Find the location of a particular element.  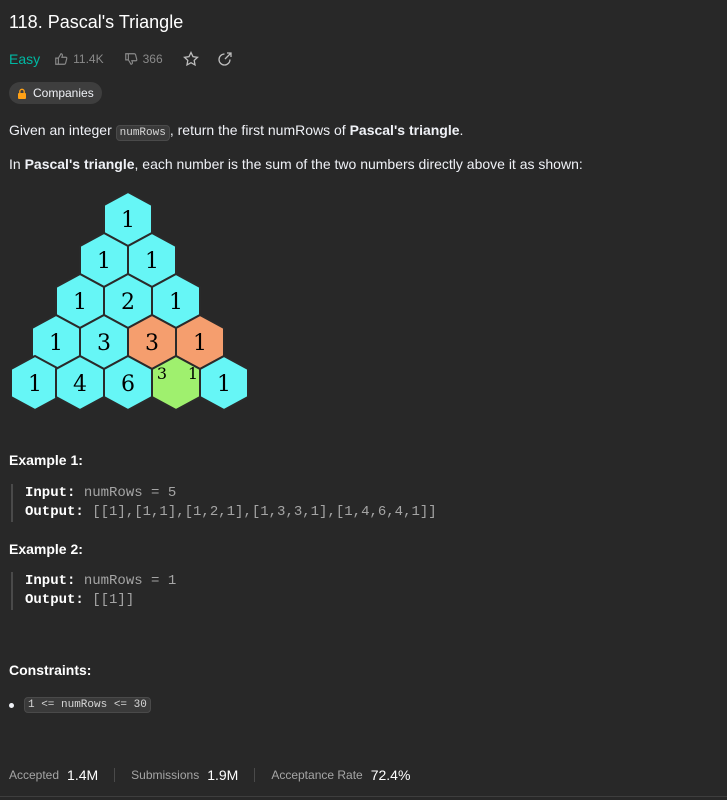

submissions-value: 1.9M is located at coordinates (223, 775).